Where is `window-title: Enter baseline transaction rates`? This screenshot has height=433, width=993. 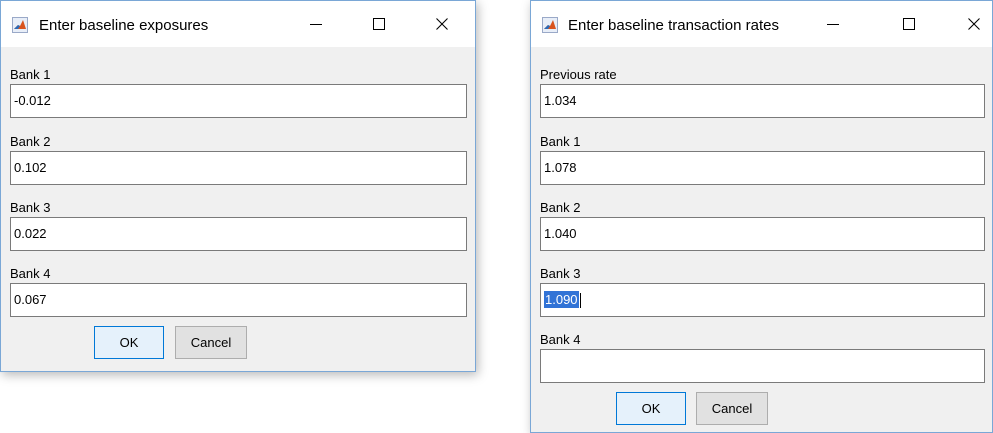
window-title: Enter baseline transaction rates is located at coordinates (673, 25).